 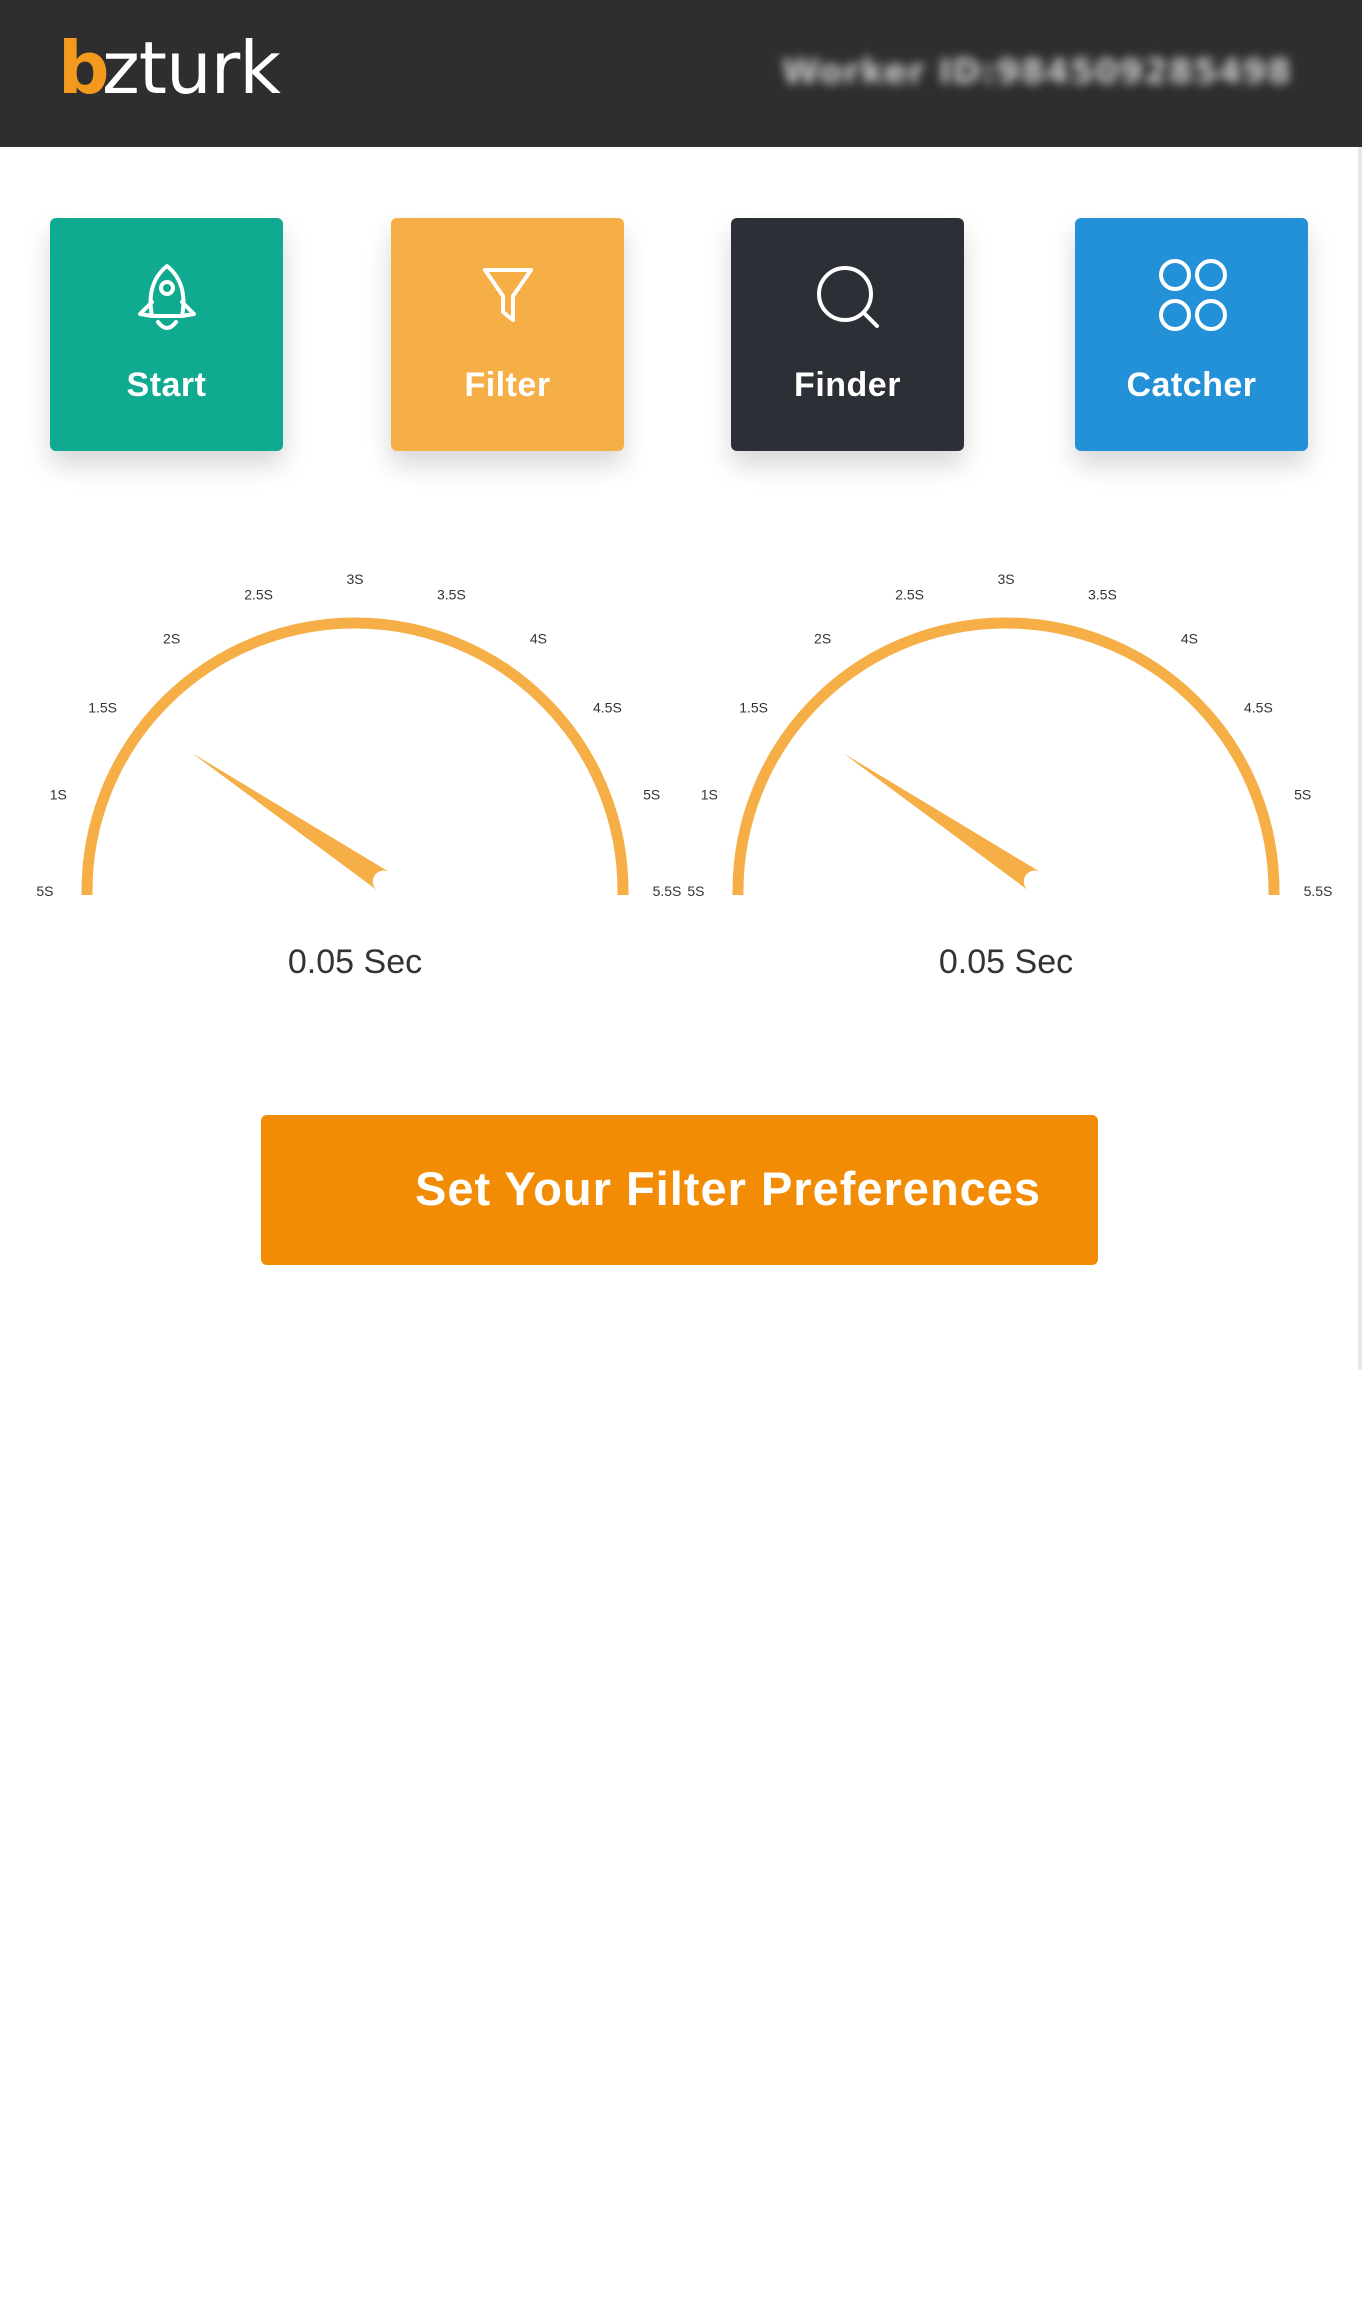 I want to click on finder-tile-button: Finder, so click(x=847, y=334).